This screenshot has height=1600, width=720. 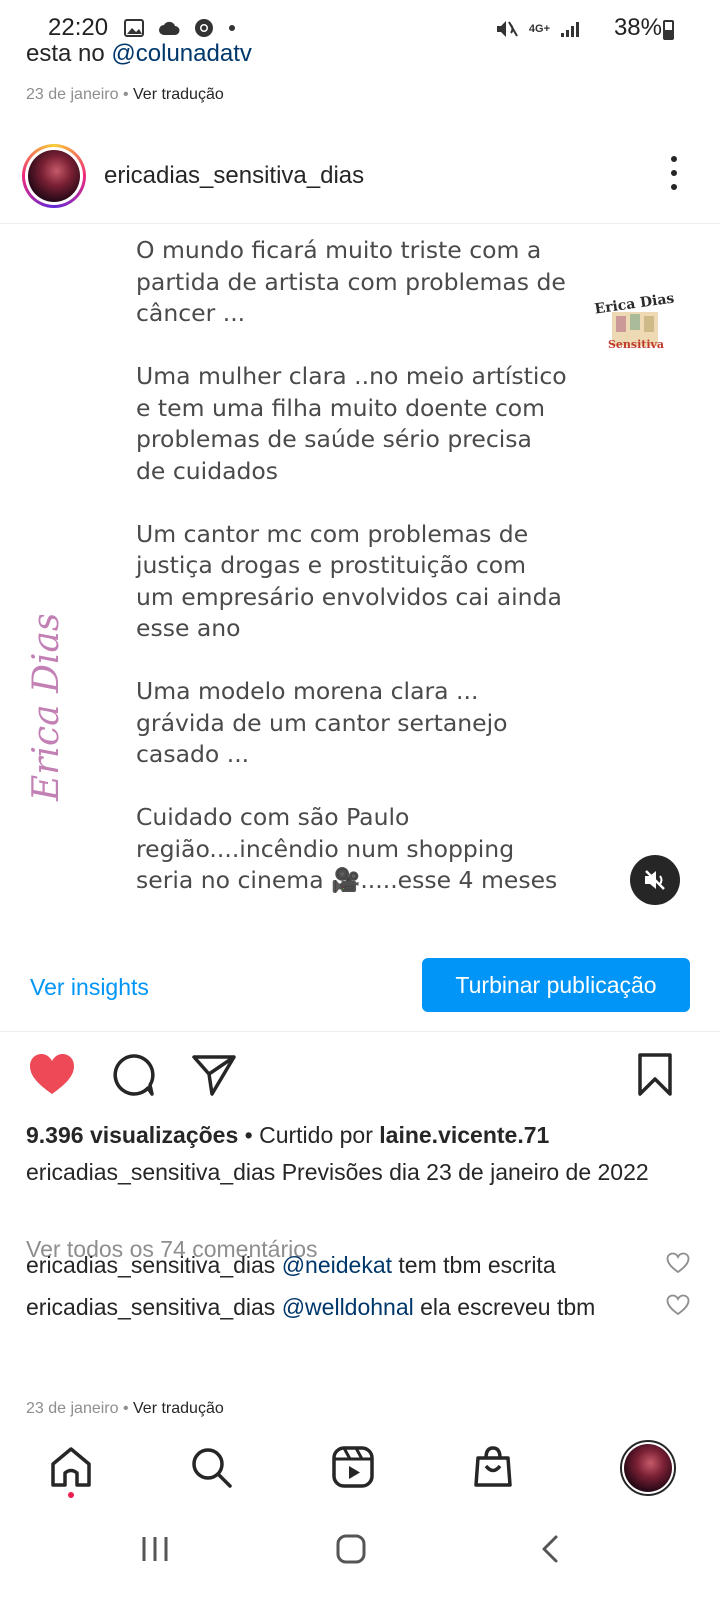 What do you see at coordinates (360, 995) in the screenshot?
I see `insights-row: Ver insights Turbinar publicação` at bounding box center [360, 995].